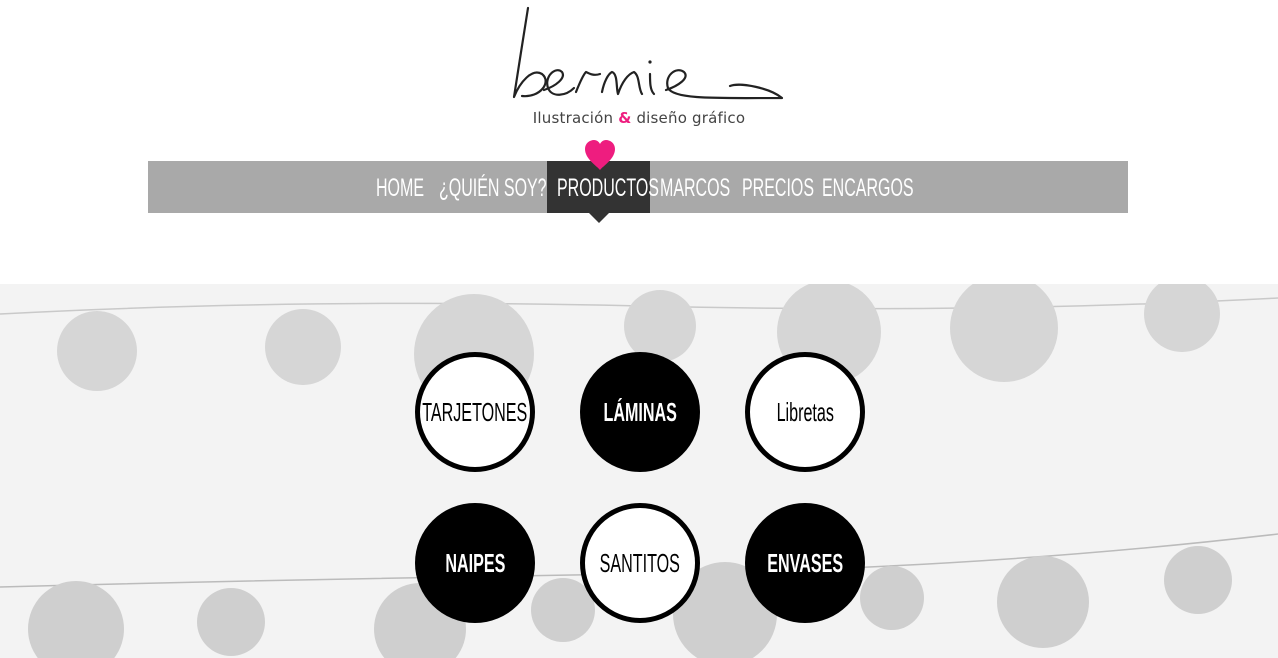  Describe the element at coordinates (650, 62) in the screenshot. I see `logo-dot` at that location.